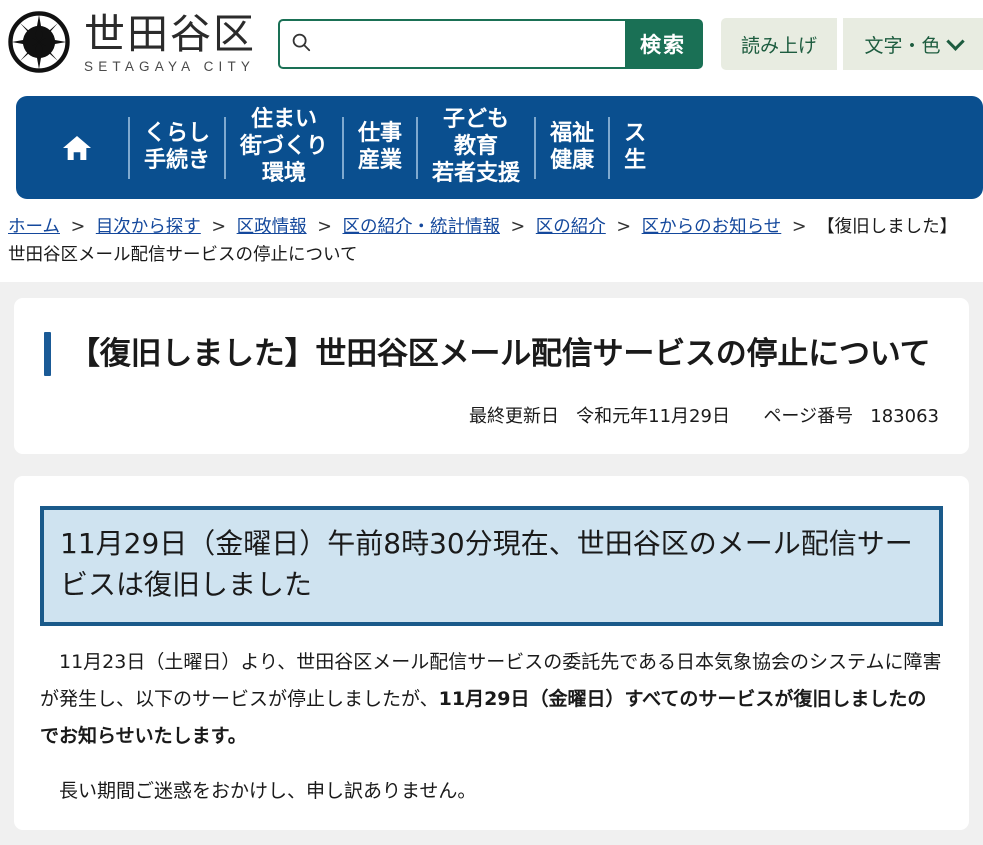 Image resolution: width=983 pixels, height=845 pixels. What do you see at coordinates (268, 791) in the screenshot?
I see `article-paragraph-2: 長い期間ご迷惑をおかけし、申し訳ありません。` at bounding box center [268, 791].